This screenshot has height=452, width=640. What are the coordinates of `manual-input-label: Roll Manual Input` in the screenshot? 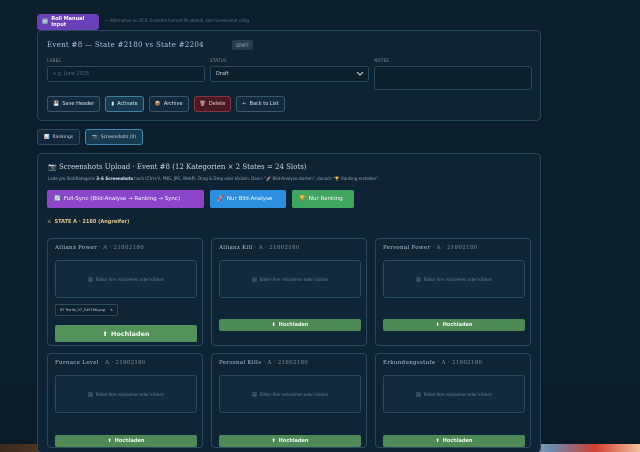 It's located at (68, 22).